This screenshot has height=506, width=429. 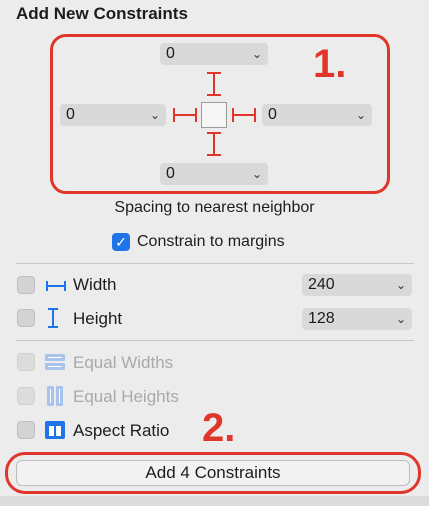 I want to click on constrain-to-margins-checkbox: ✓, so click(x=121, y=242).